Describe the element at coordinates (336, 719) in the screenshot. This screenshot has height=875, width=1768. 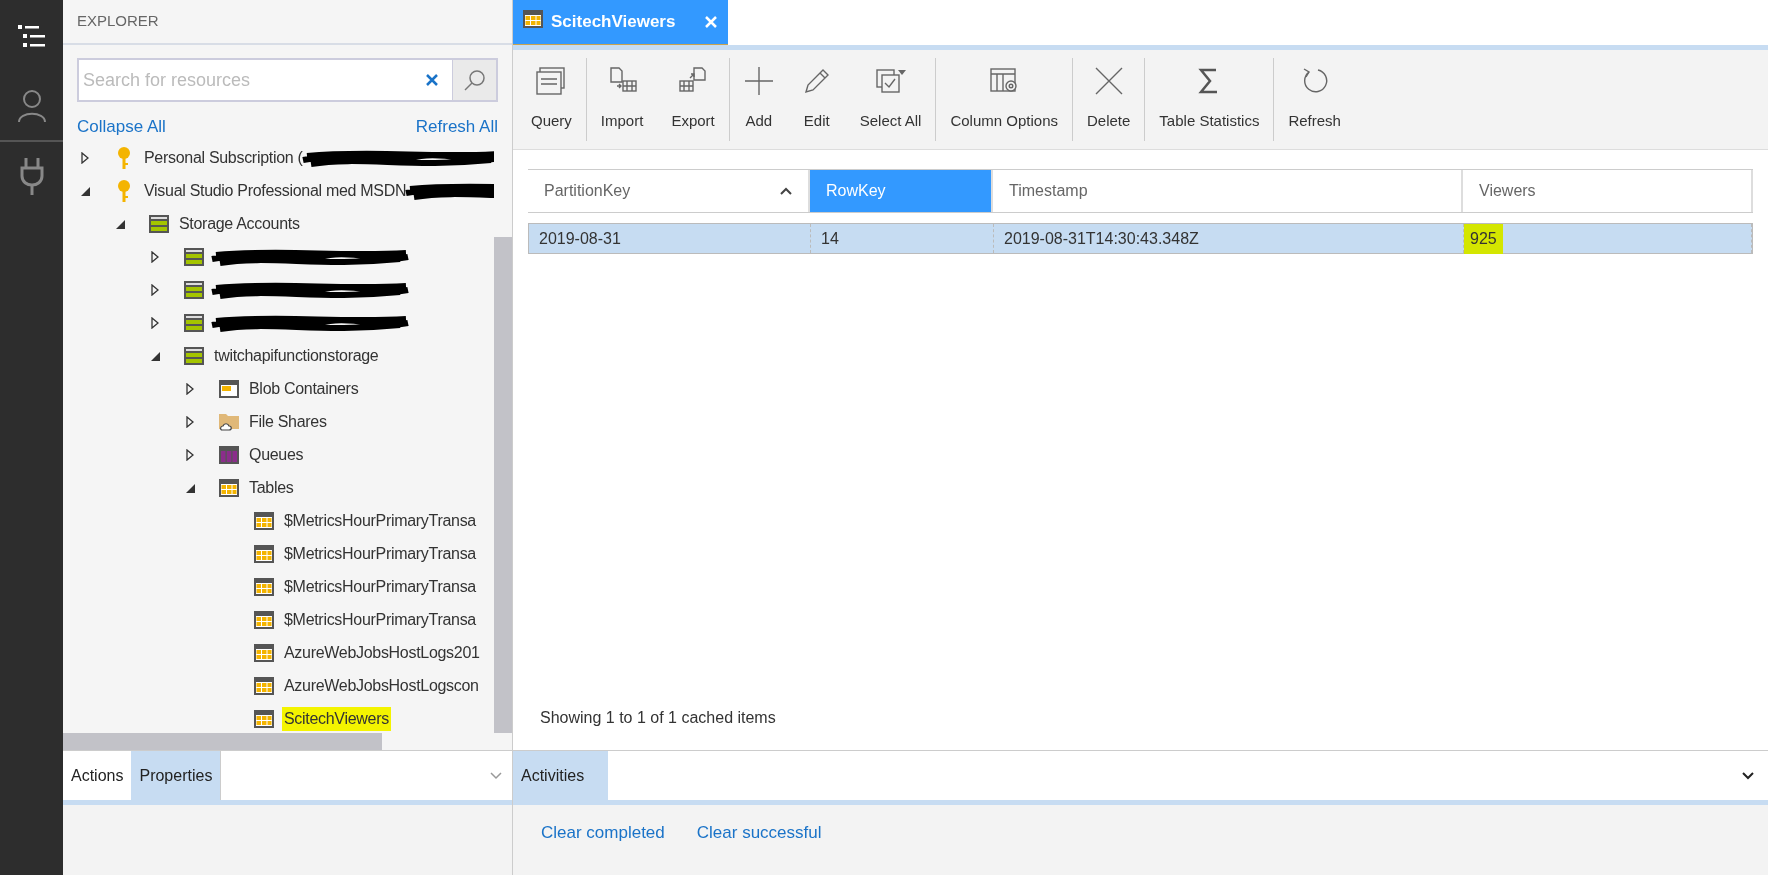
I see `tree-item: ScitechViewers` at that location.